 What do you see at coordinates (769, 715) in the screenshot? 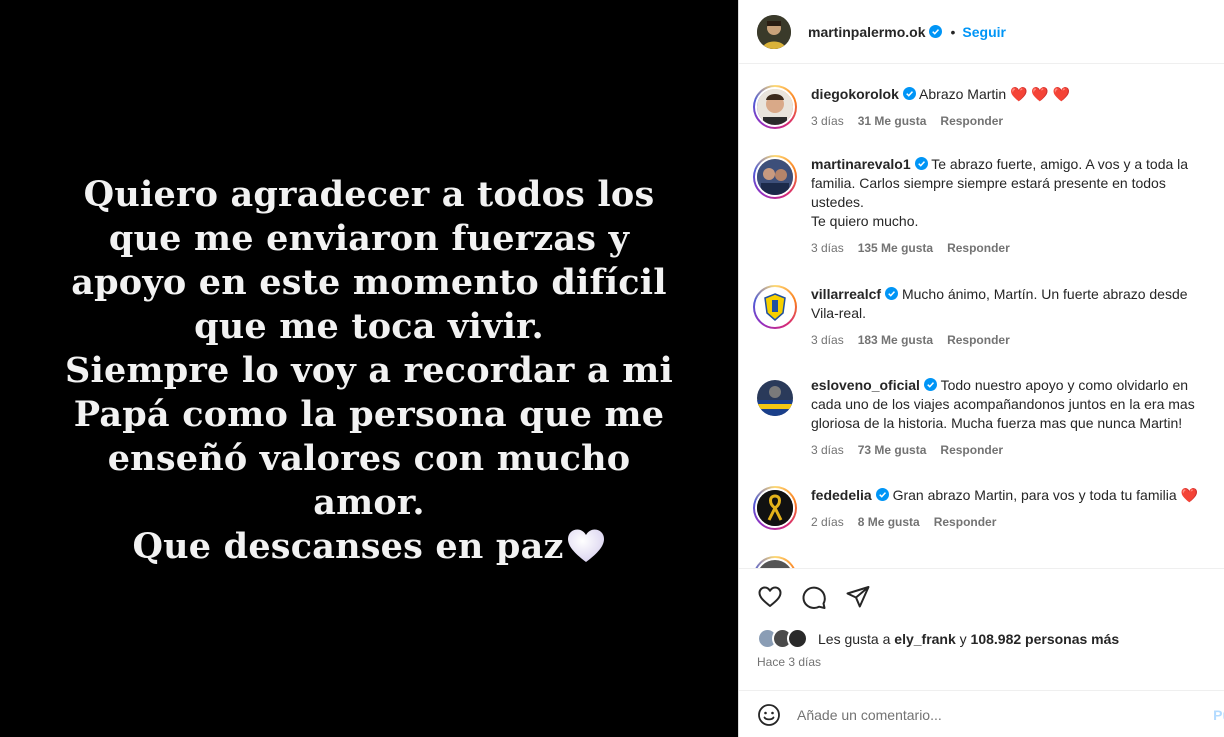
I see `emoji-icon` at bounding box center [769, 715].